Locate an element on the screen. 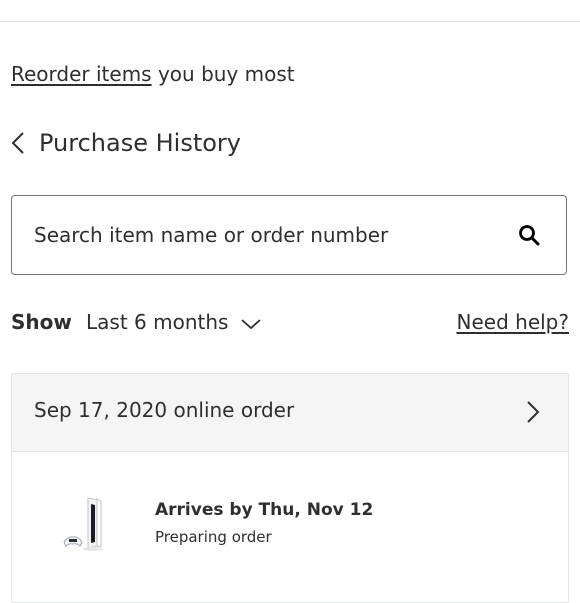 This screenshot has width=580, height=603. game-console-image is located at coordinates (83, 524).